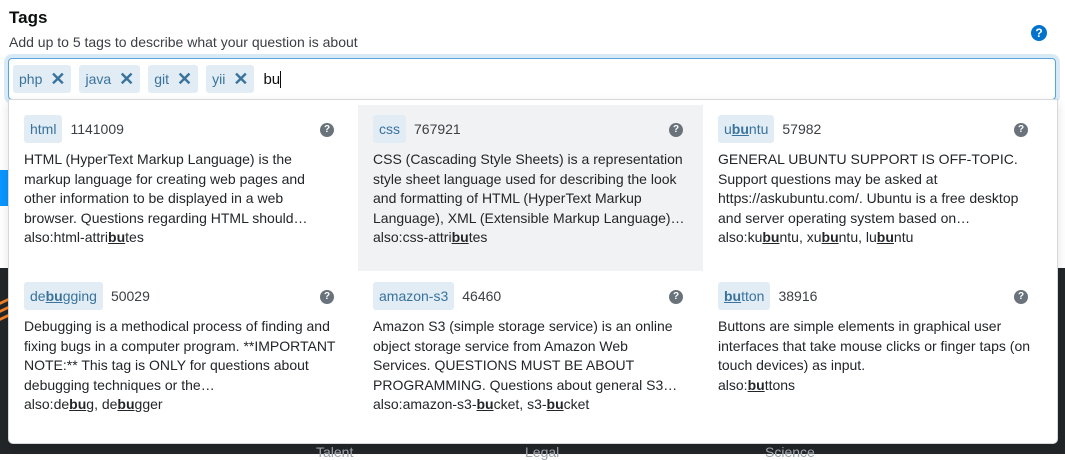  Describe the element at coordinates (875, 296) in the screenshot. I see `suggestion-header: button 38916` at that location.